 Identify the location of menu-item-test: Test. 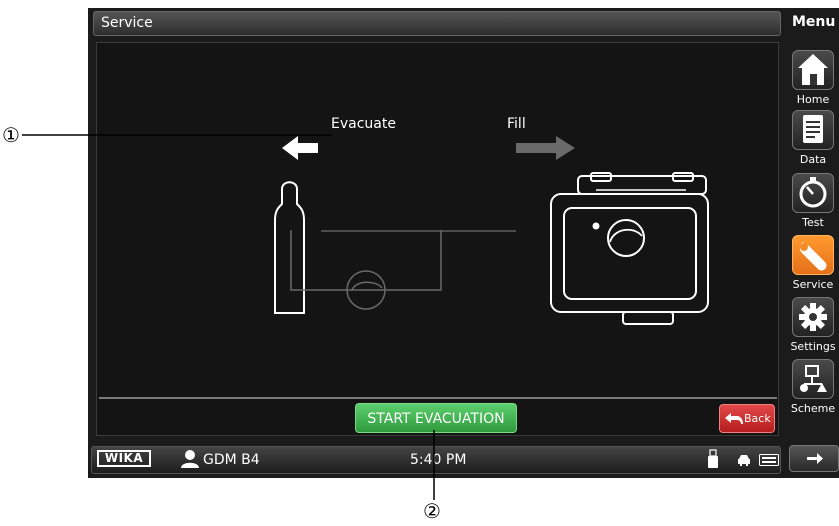
(813, 203).